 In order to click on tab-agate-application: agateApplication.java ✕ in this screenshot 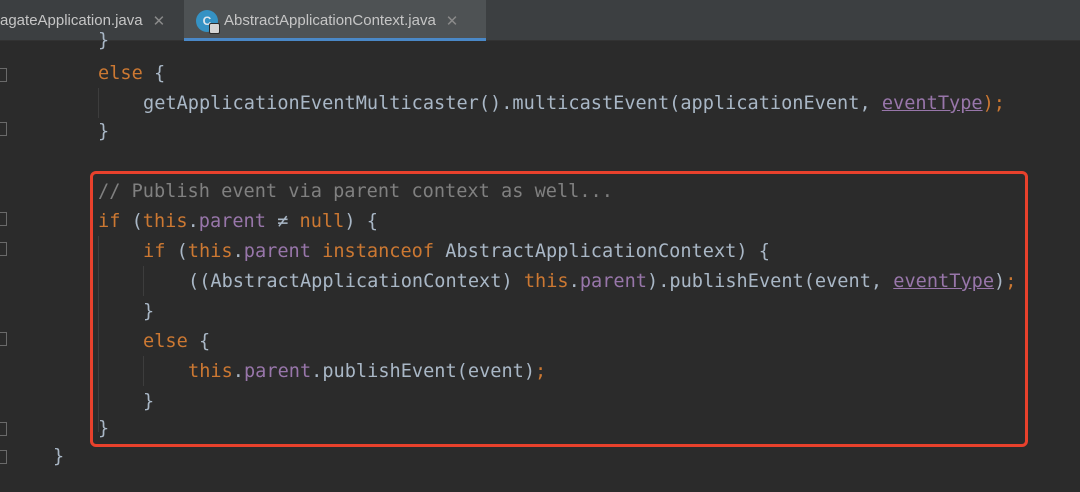, I will do `click(91, 20)`.